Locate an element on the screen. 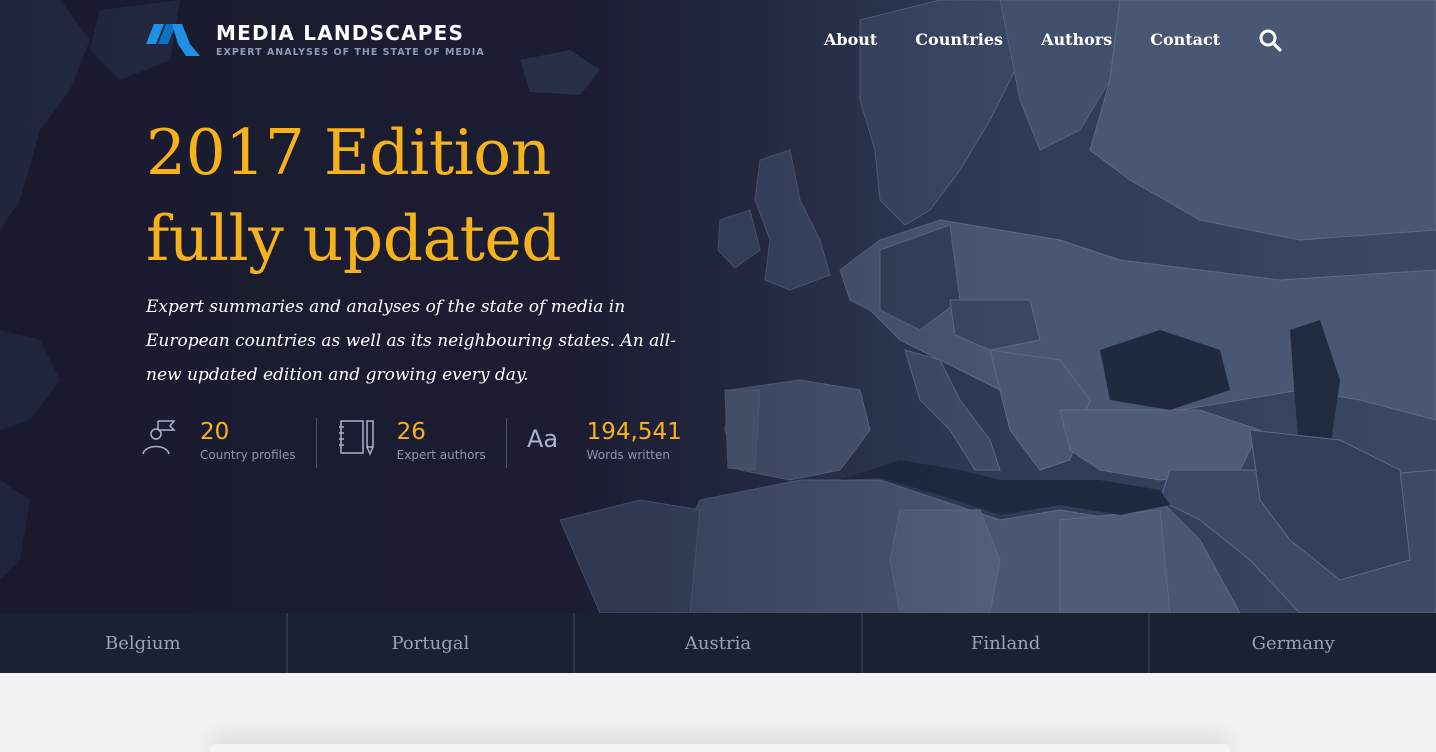 The image size is (1436, 752). stat-label: Country profiles is located at coordinates (248, 455).